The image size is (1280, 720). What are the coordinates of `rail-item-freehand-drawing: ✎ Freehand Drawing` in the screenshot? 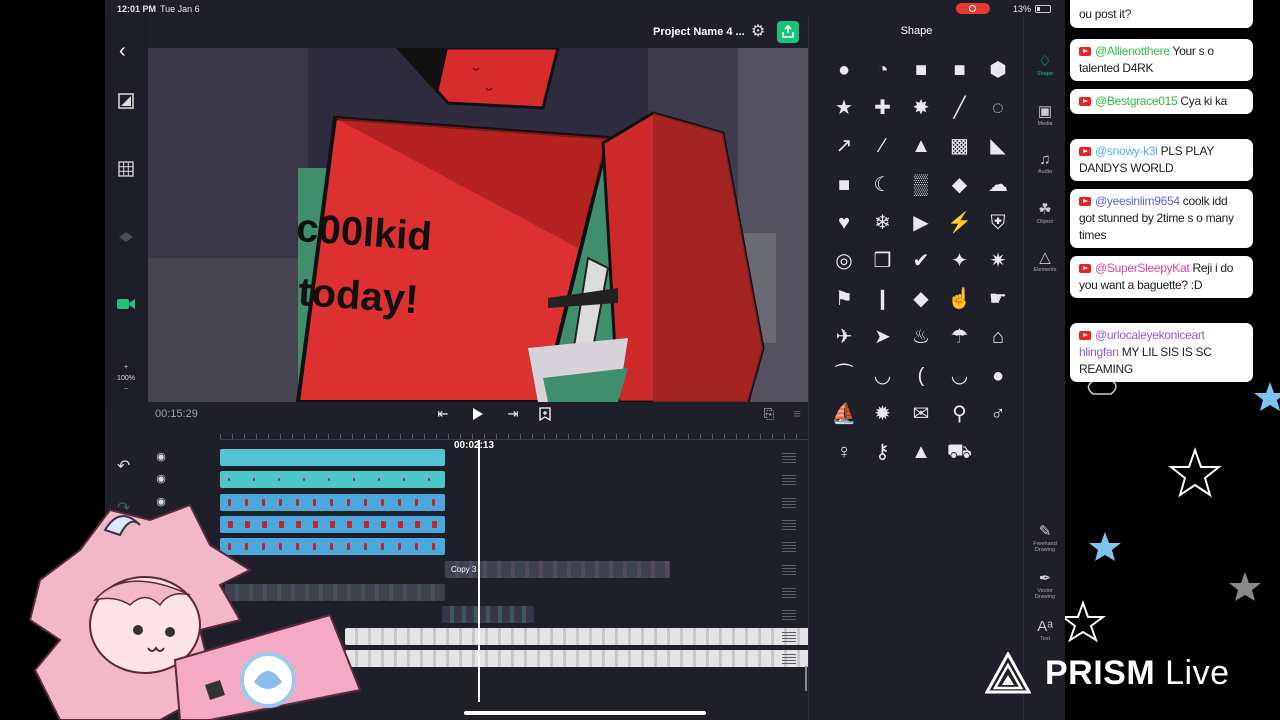 It's located at (1044, 538).